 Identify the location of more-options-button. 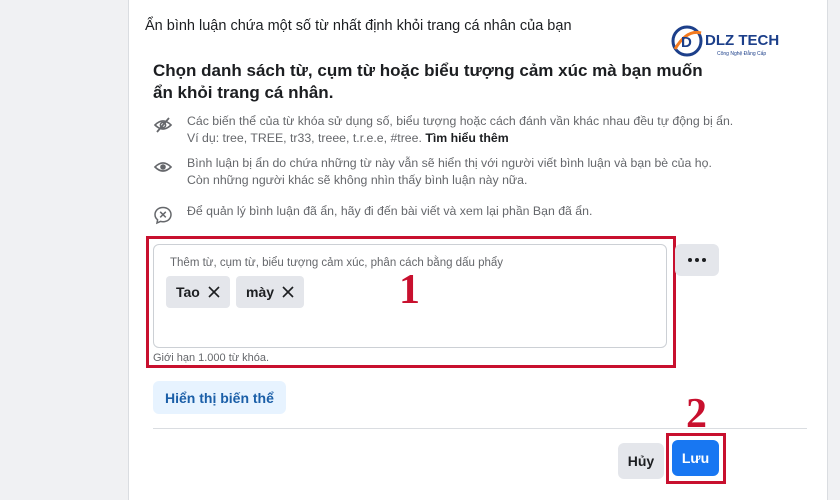
(697, 260).